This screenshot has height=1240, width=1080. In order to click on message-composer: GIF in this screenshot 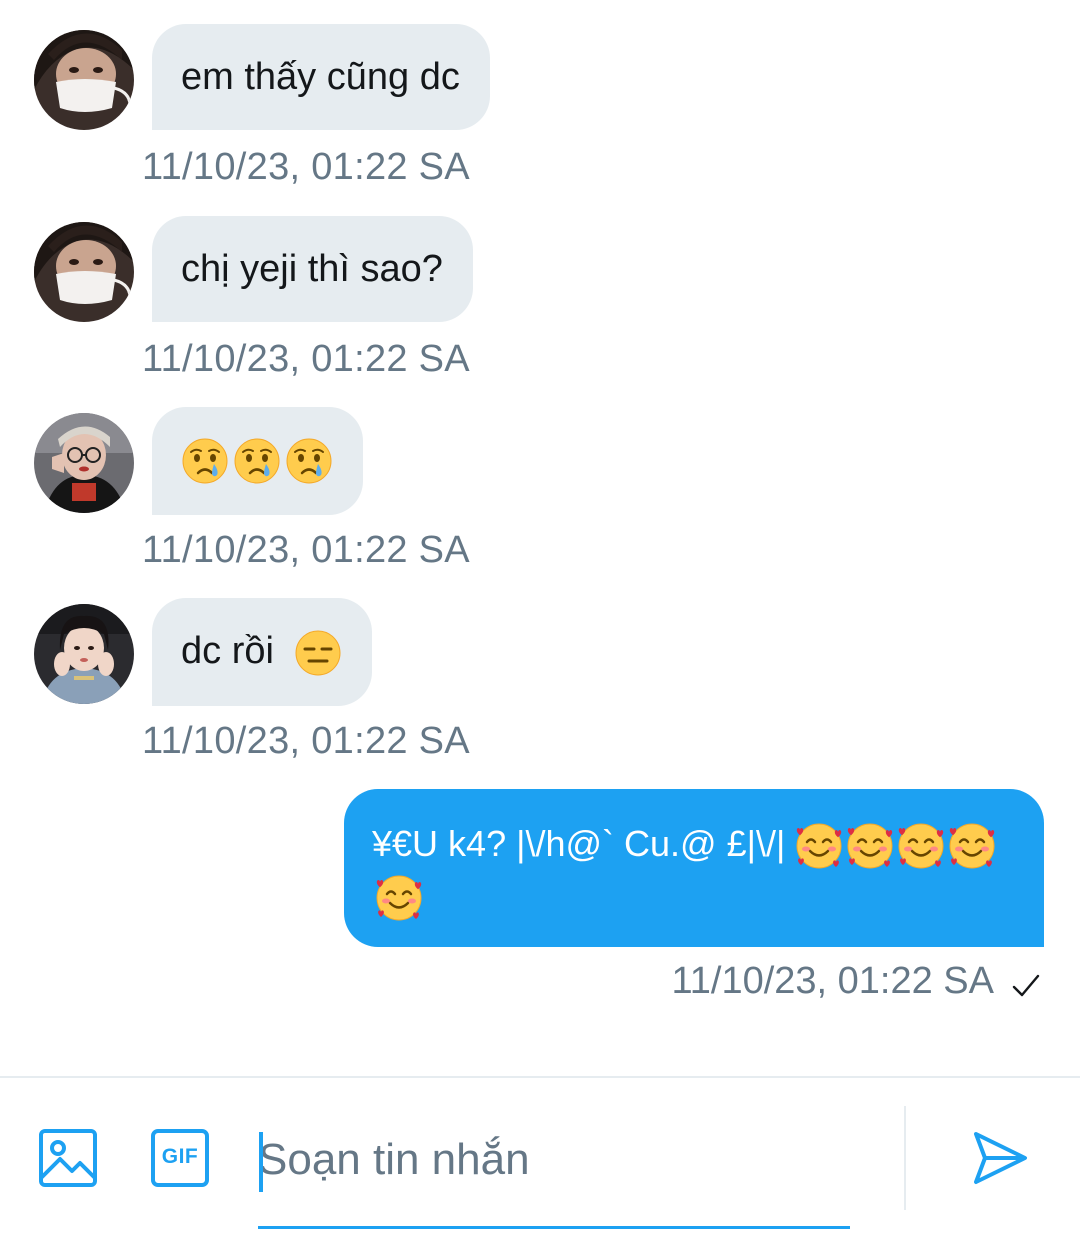, I will do `click(540, 1159)`.